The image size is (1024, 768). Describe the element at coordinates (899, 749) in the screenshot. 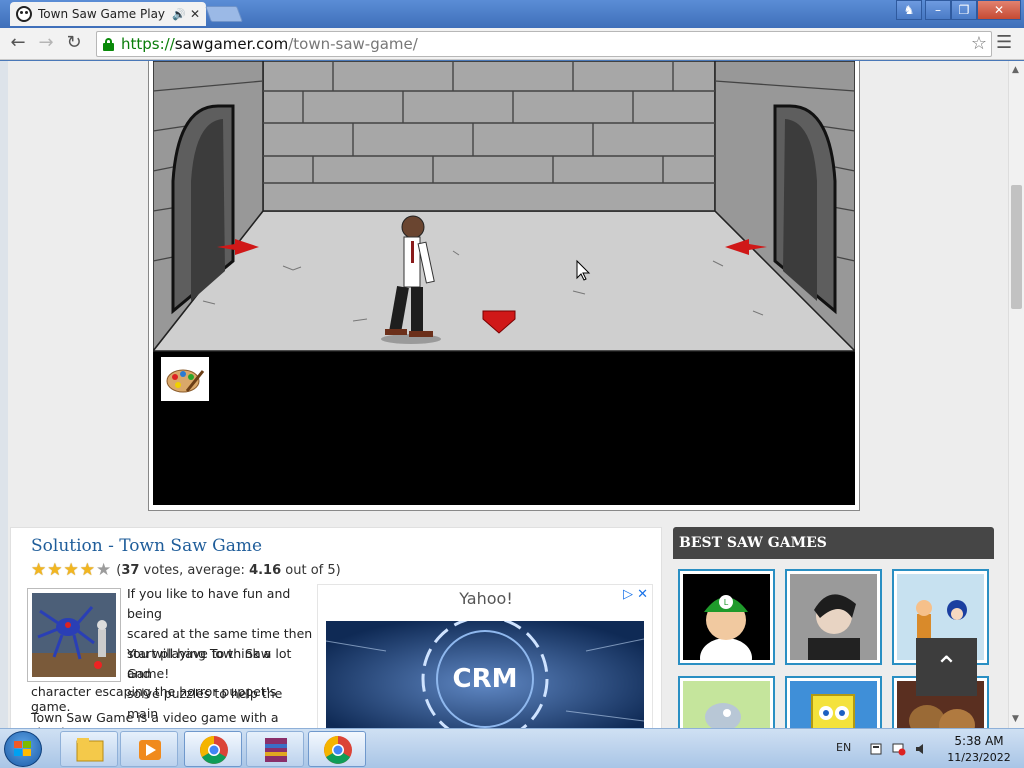

I see `network-icon` at that location.